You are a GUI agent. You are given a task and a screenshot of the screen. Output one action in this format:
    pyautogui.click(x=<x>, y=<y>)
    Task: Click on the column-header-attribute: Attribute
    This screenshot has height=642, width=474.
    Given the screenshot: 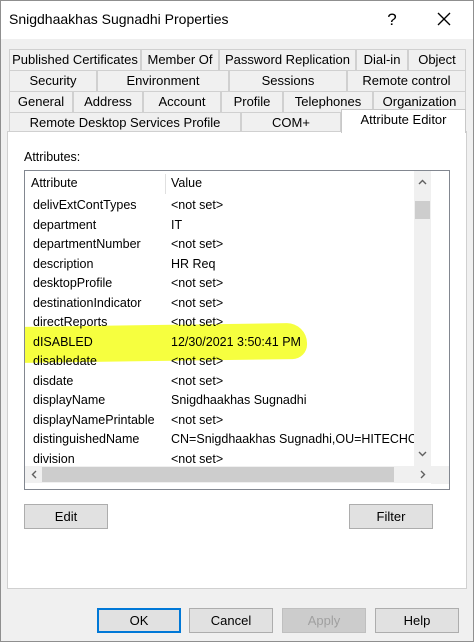 What is the action you would take?
    pyautogui.click(x=95, y=183)
    